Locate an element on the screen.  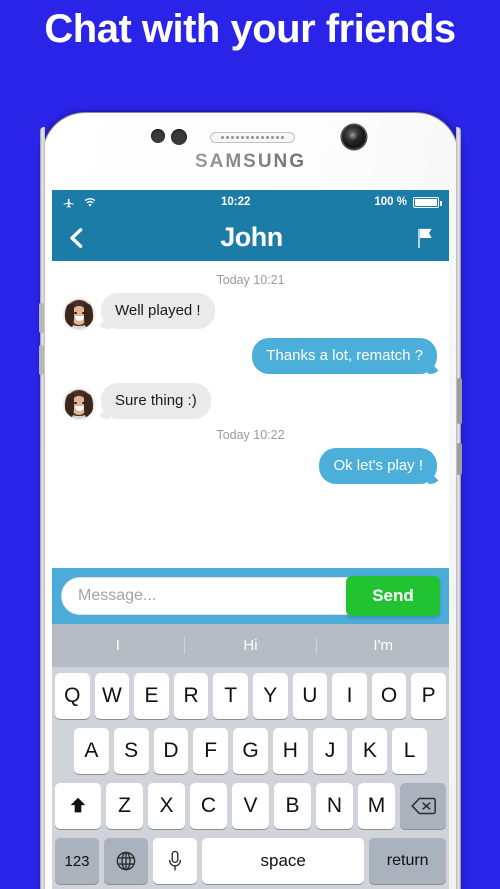
earpiece-speaker-icon is located at coordinates (252, 137).